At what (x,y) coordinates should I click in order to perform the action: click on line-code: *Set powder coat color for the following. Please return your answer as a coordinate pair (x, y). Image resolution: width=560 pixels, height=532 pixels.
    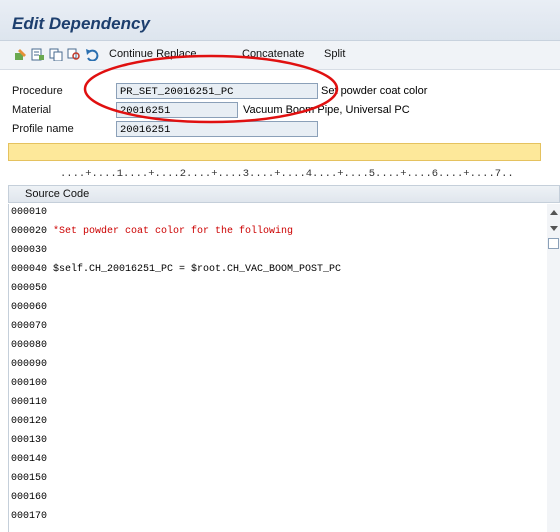
    Looking at the image, I should click on (173, 232).